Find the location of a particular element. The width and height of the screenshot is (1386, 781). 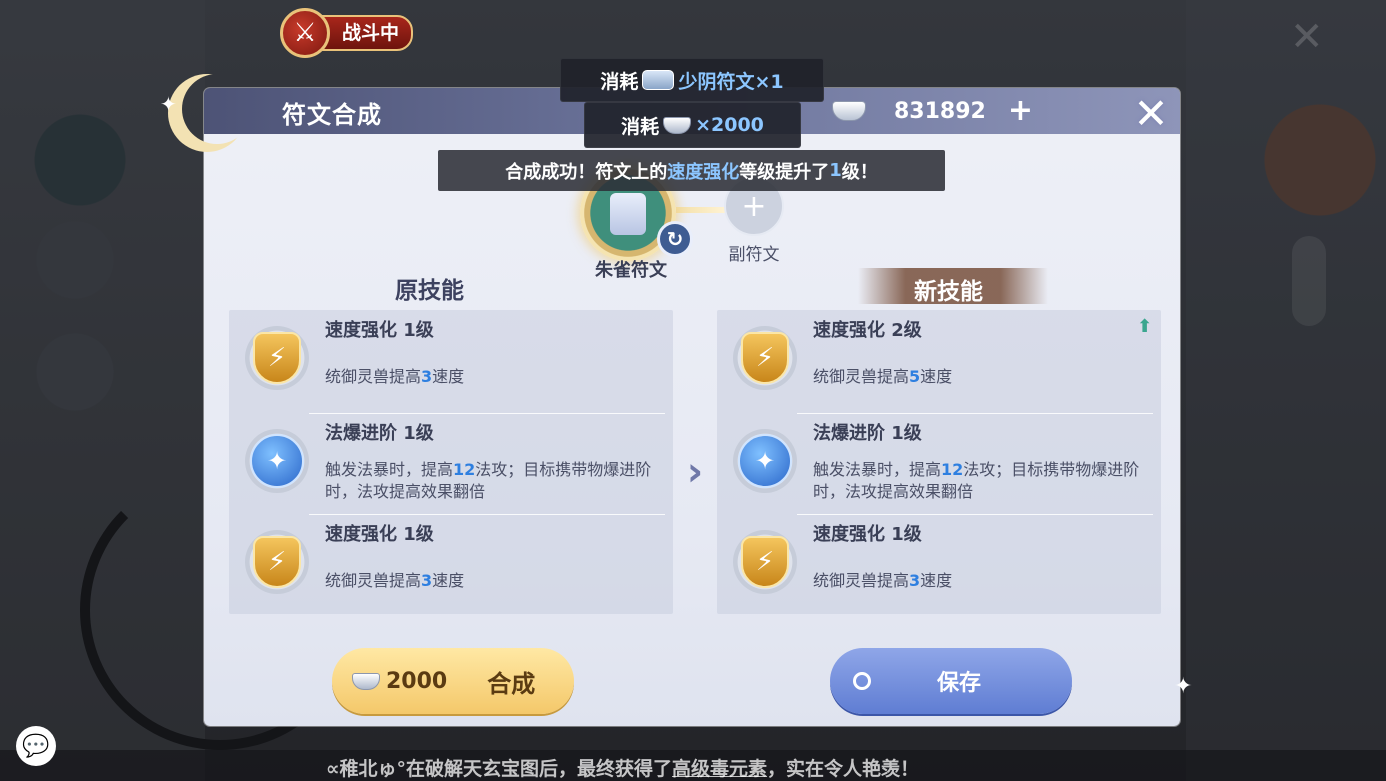

cost-rune-item: 少阴符文×1 is located at coordinates (731, 81).